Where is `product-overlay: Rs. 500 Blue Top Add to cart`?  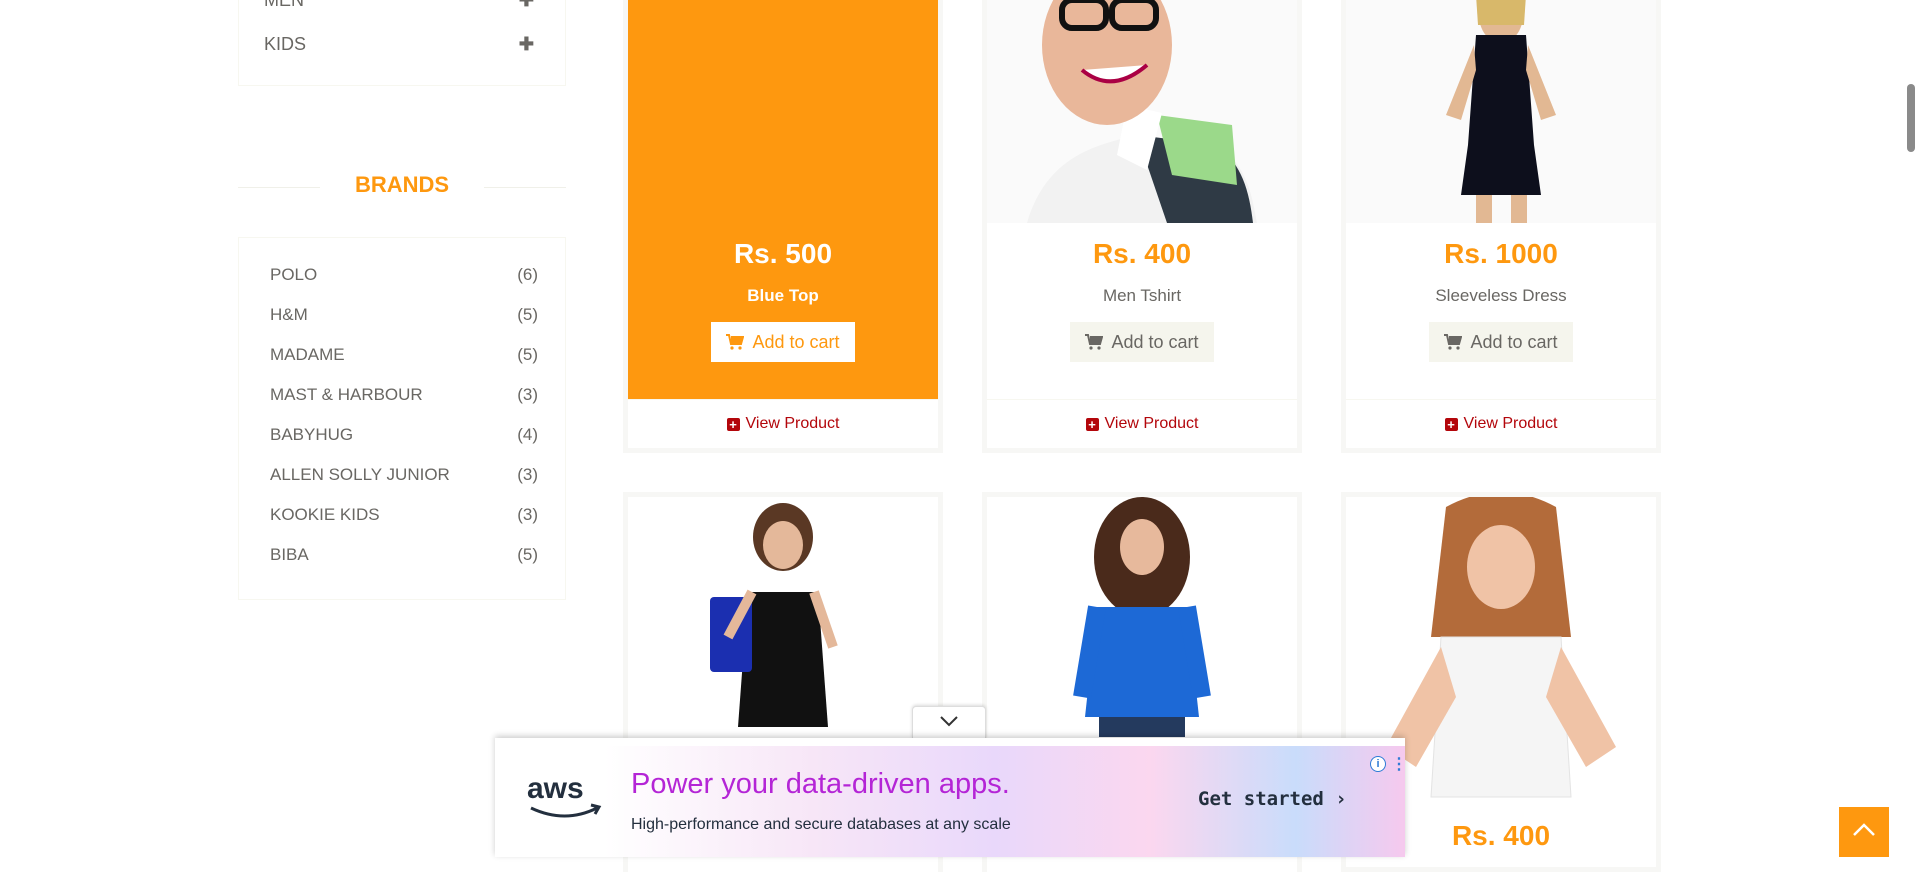 product-overlay: Rs. 500 Blue Top Add to cart is located at coordinates (783, 199).